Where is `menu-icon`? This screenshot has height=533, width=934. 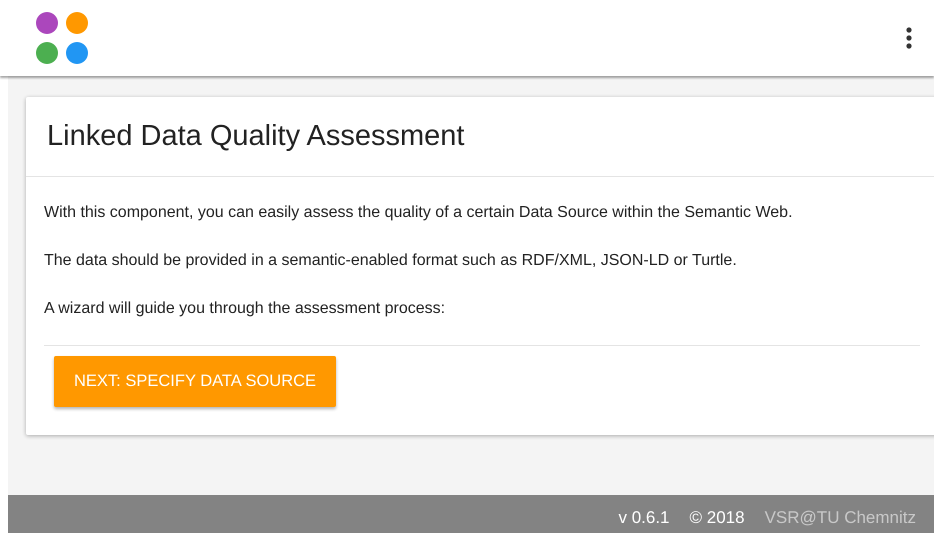
menu-icon is located at coordinates (909, 38).